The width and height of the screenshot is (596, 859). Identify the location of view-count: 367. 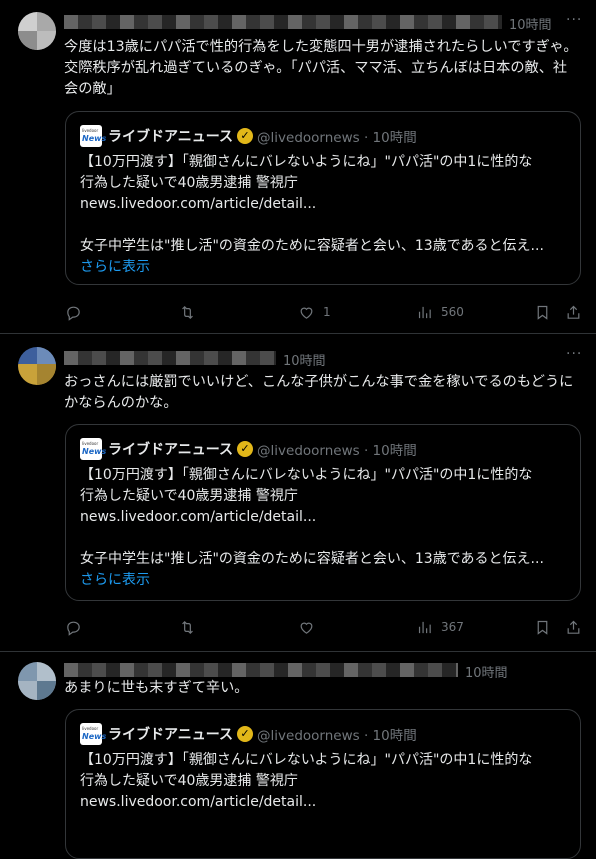
(452, 627).